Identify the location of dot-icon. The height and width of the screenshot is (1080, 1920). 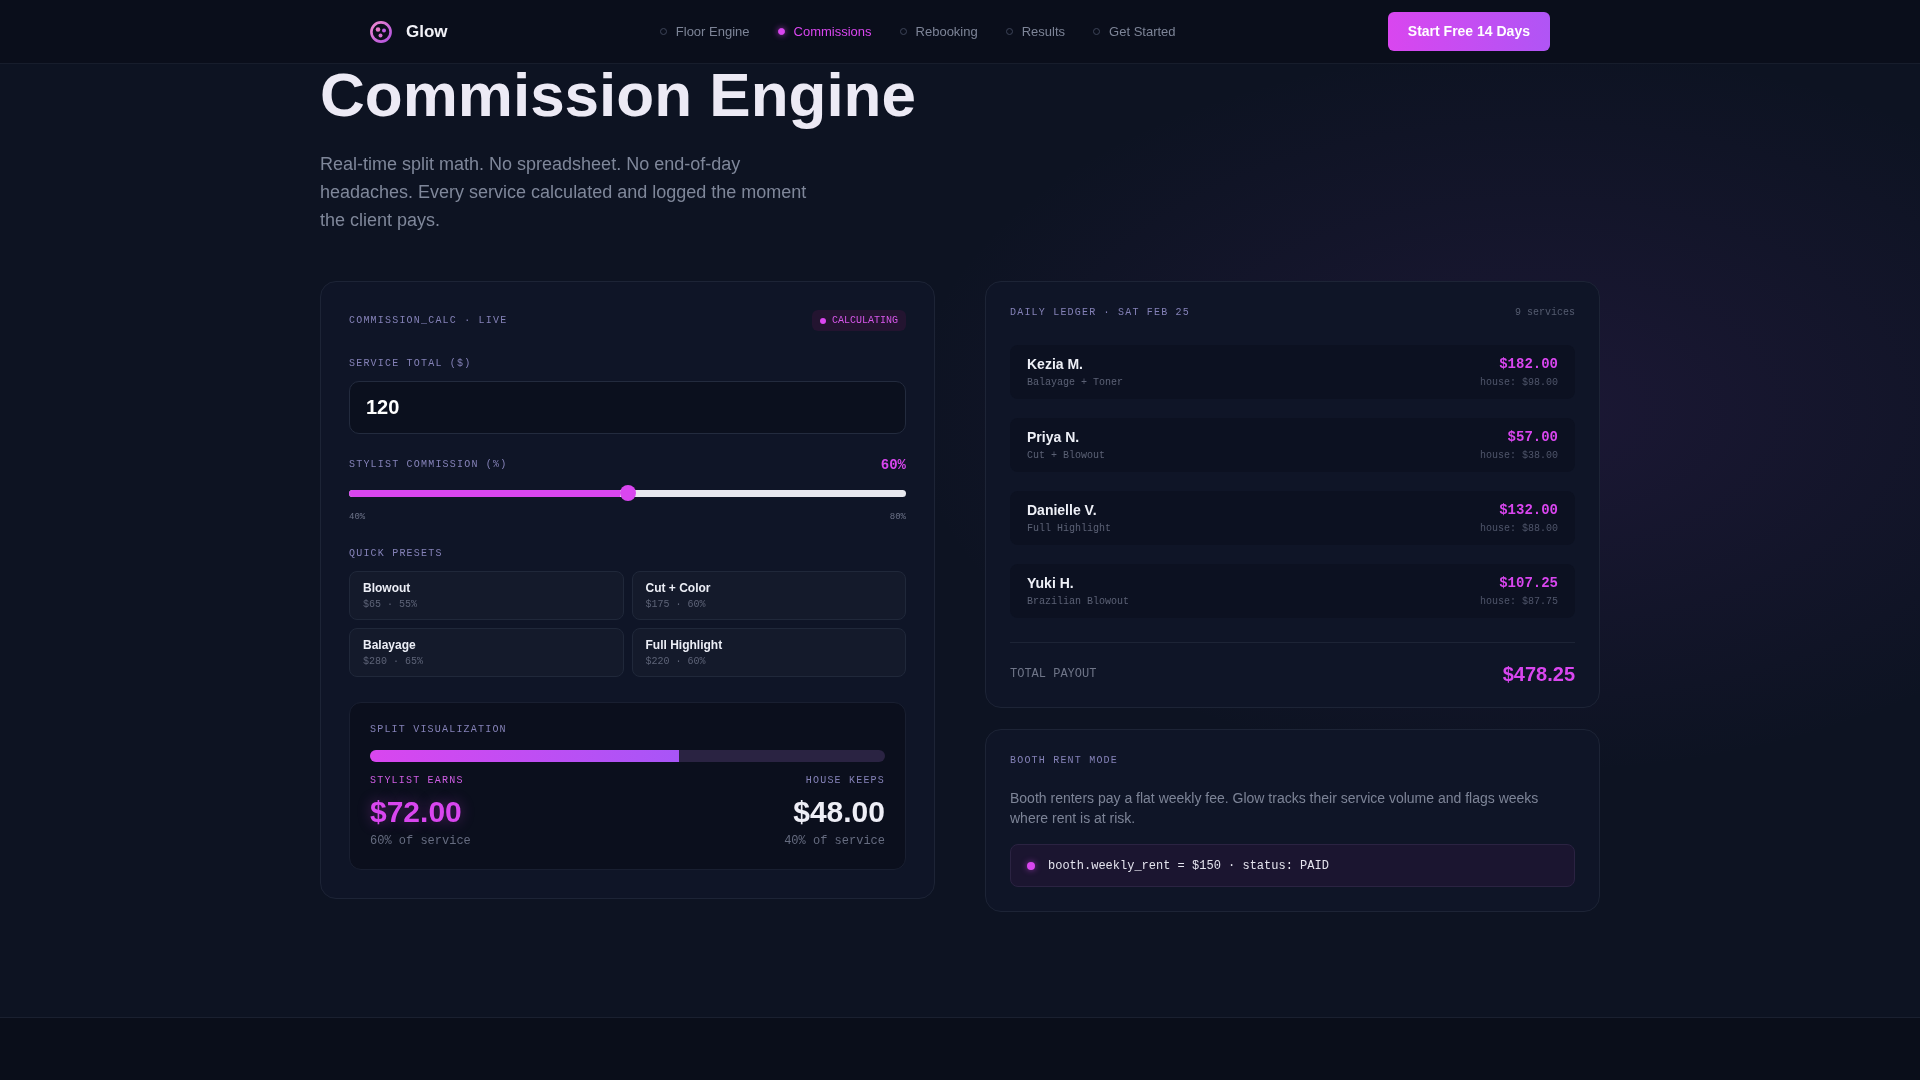
(781, 31).